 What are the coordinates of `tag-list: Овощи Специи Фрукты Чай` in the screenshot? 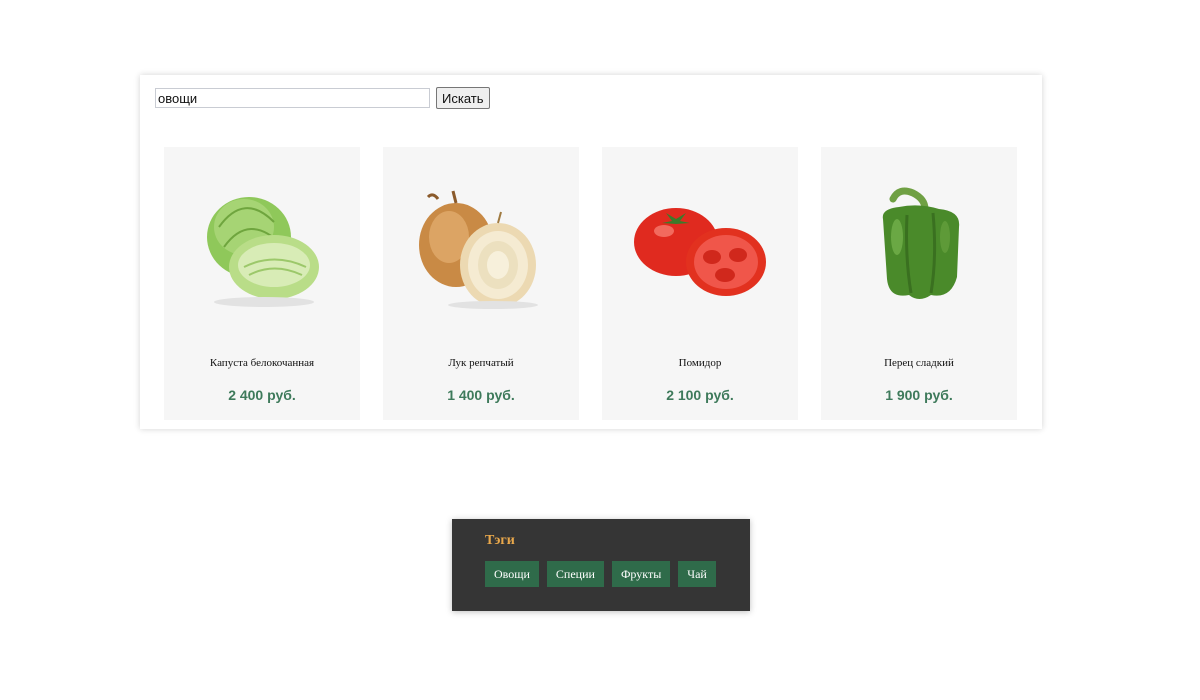 It's located at (600, 574).